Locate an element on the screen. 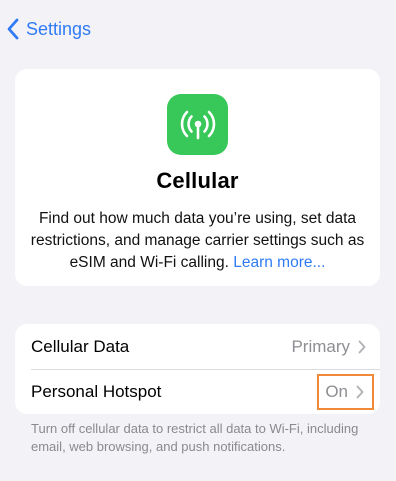 This screenshot has height=481, width=396. row-value: Primary is located at coordinates (335, 347).